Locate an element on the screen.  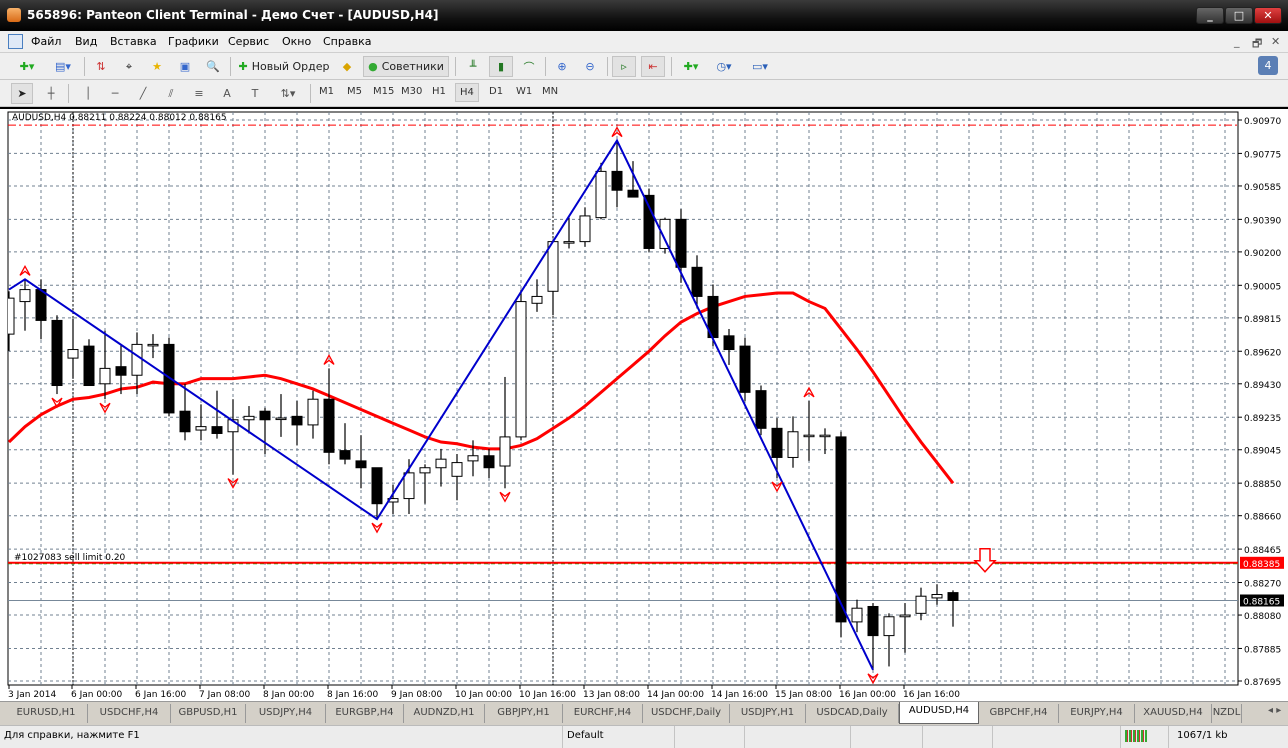
favorites-icon: ★ is located at coordinates (157, 66).